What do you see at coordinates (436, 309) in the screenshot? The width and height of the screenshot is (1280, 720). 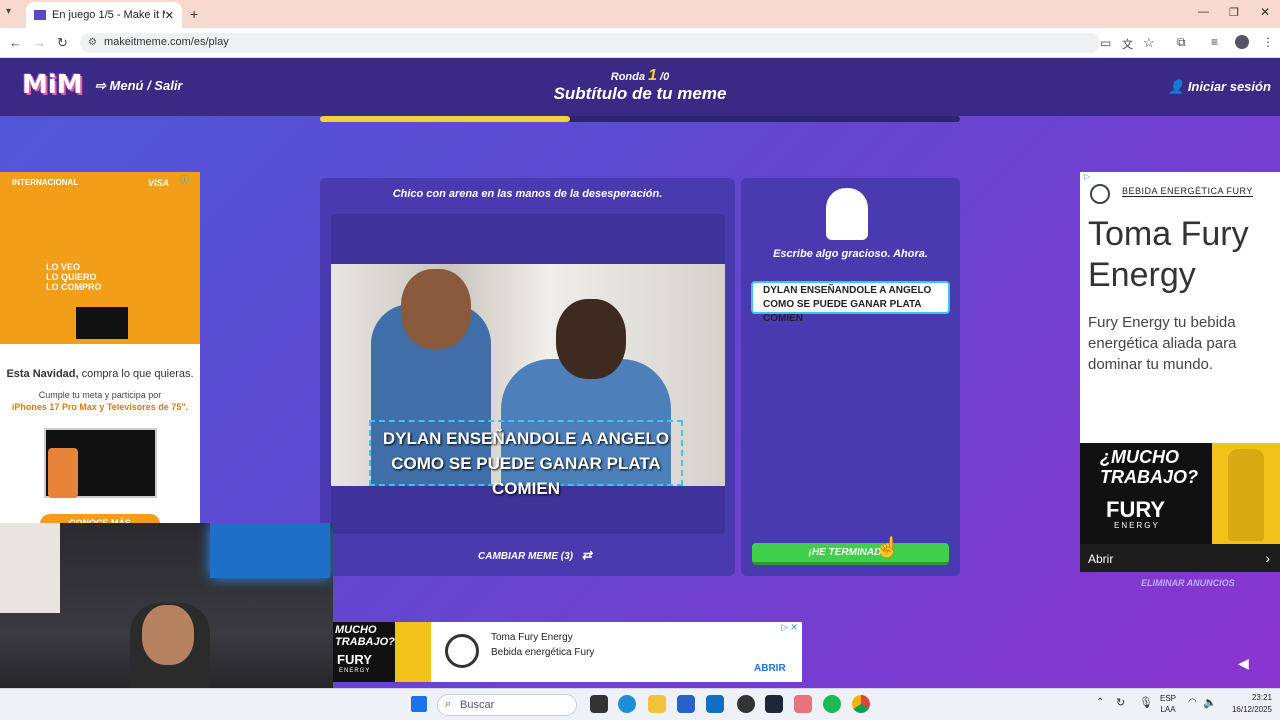 I see `person-left-head` at bounding box center [436, 309].